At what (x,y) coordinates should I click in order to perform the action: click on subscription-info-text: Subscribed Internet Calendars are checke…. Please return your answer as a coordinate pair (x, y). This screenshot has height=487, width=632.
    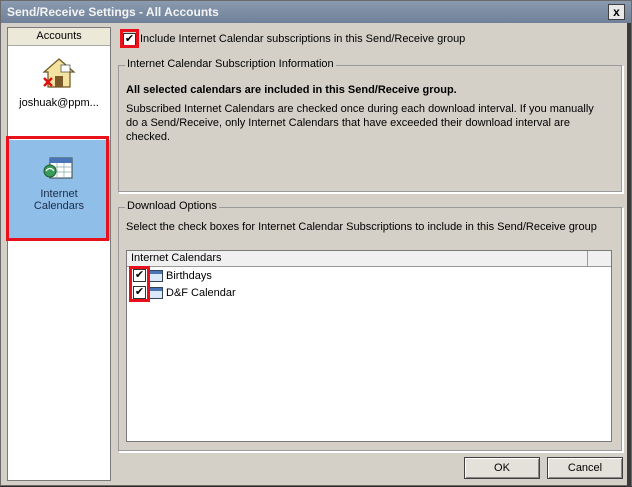
    Looking at the image, I should click on (360, 123).